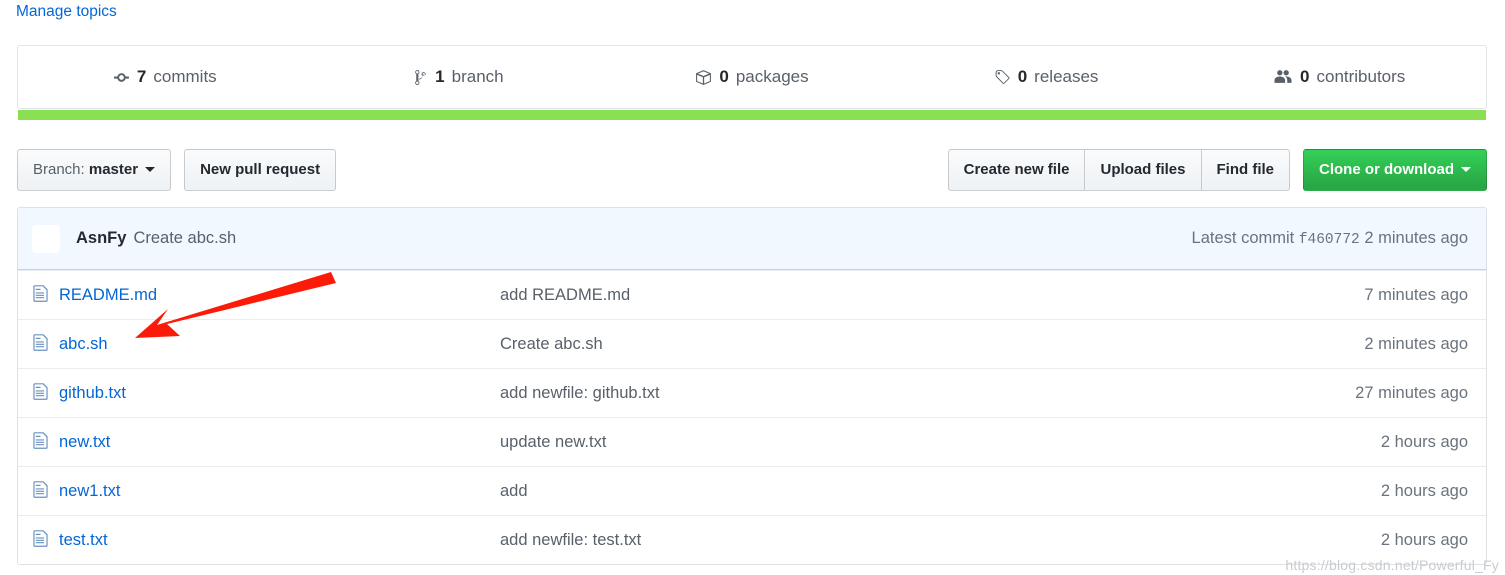 This screenshot has height=575, width=1505. Describe the element at coordinates (1283, 77) in the screenshot. I see `people-icon` at that location.